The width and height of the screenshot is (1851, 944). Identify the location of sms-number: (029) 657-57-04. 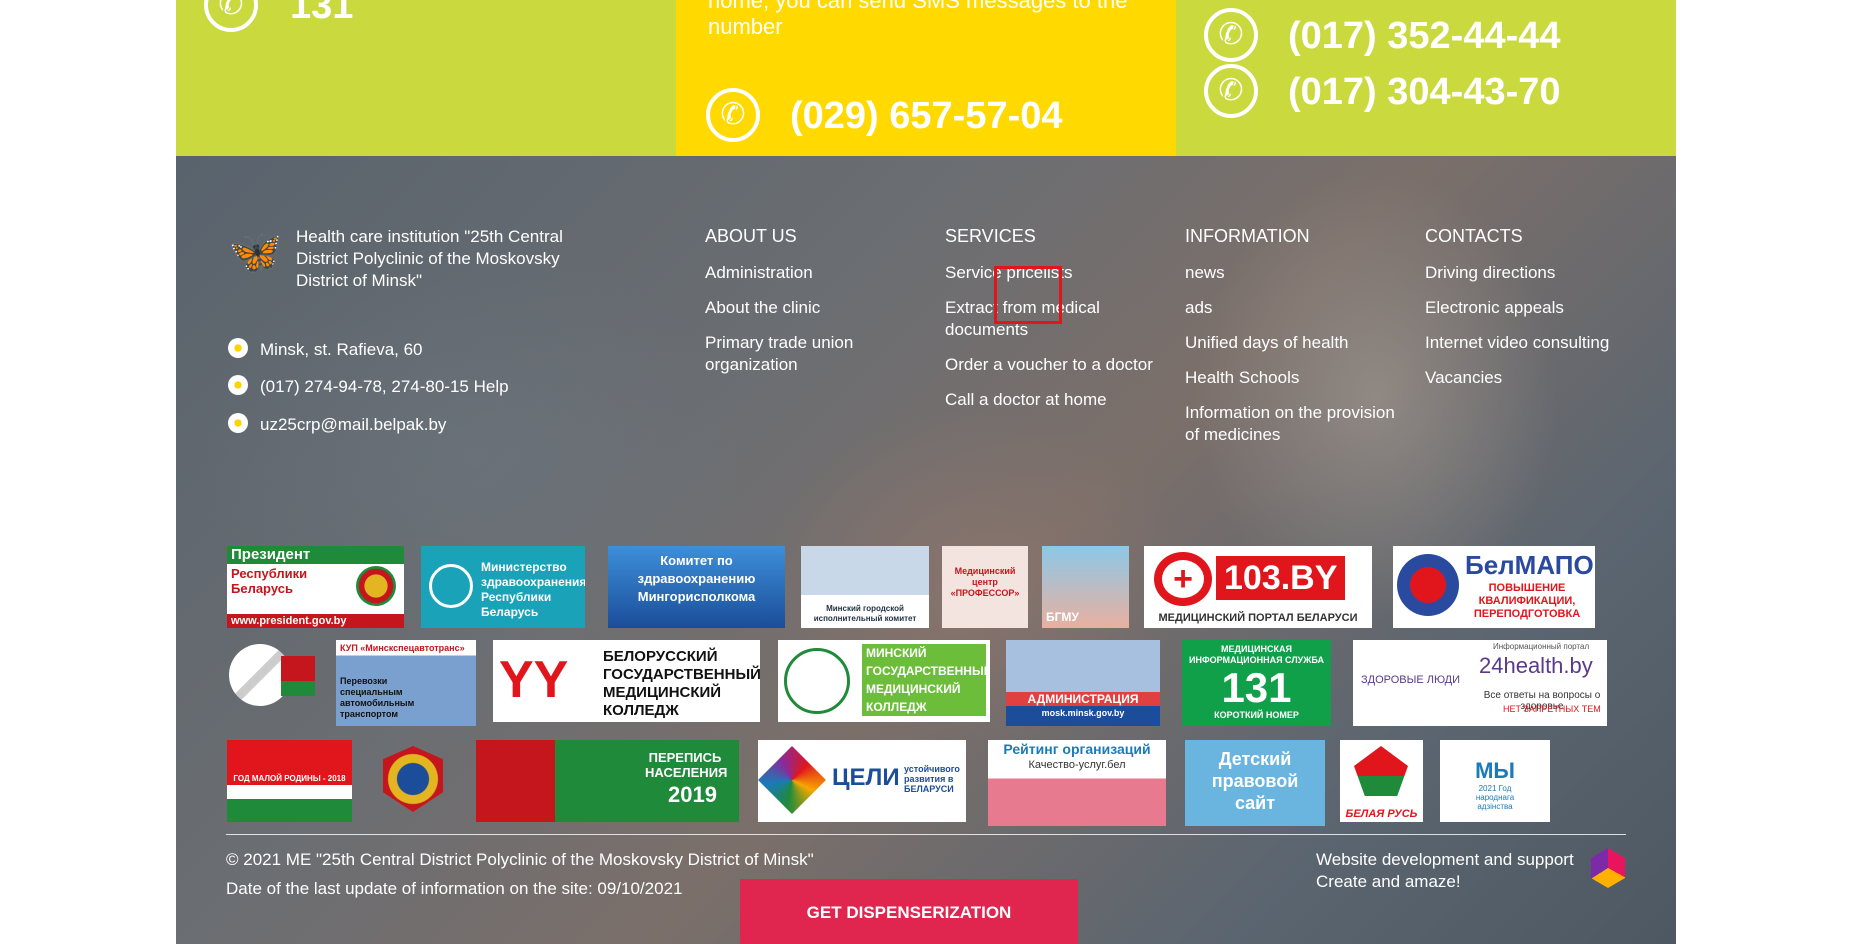
(926, 116).